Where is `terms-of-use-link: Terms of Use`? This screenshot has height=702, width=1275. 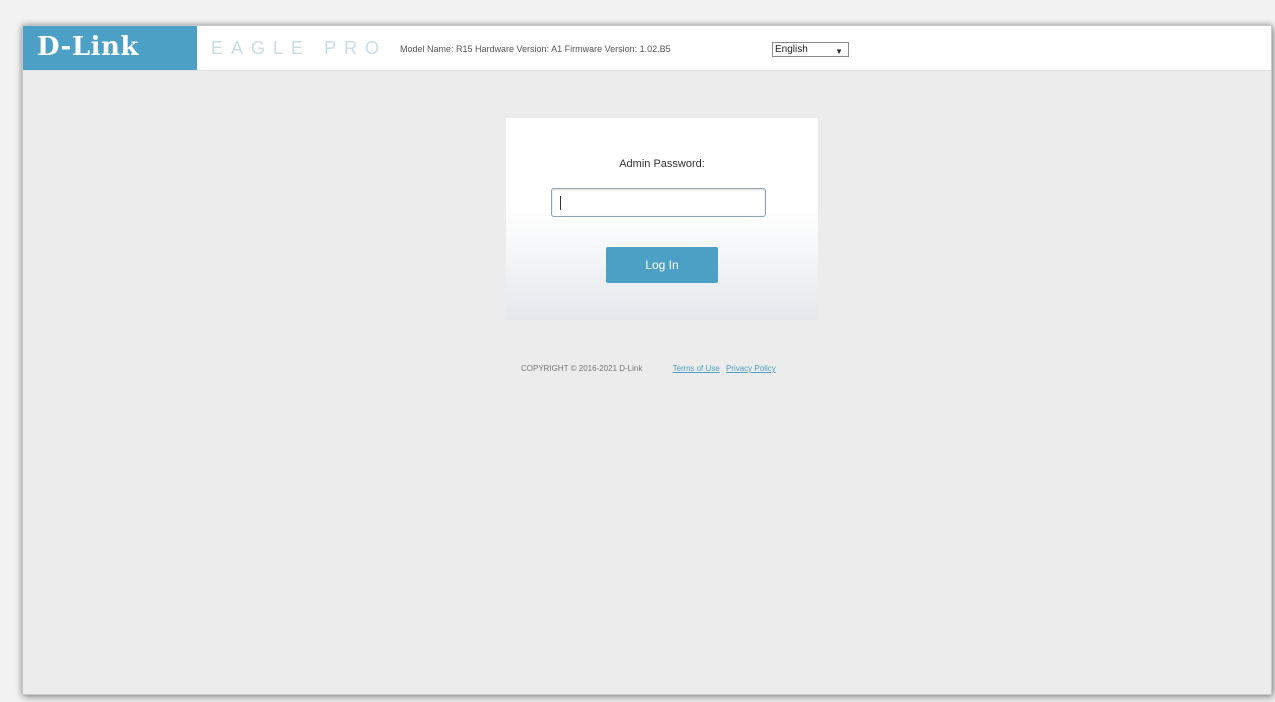
terms-of-use-link: Terms of Use is located at coordinates (696, 368).